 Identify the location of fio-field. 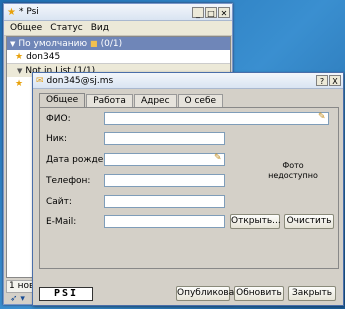
(216, 118).